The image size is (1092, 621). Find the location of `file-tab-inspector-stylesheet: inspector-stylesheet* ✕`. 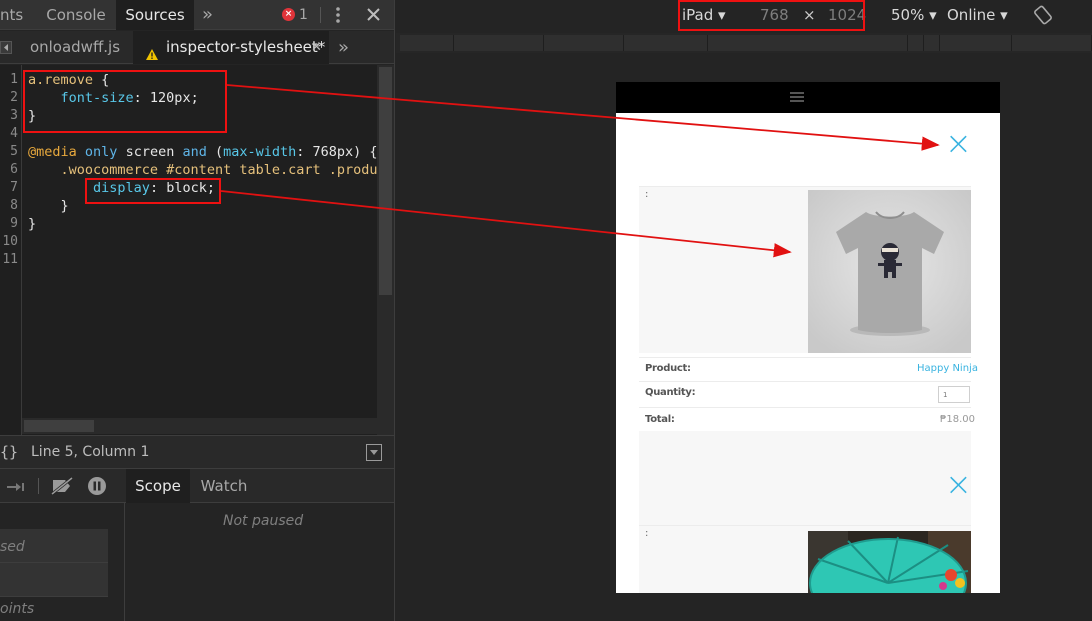

file-tab-inspector-stylesheet: inspector-stylesheet* ✕ is located at coordinates (231, 47).